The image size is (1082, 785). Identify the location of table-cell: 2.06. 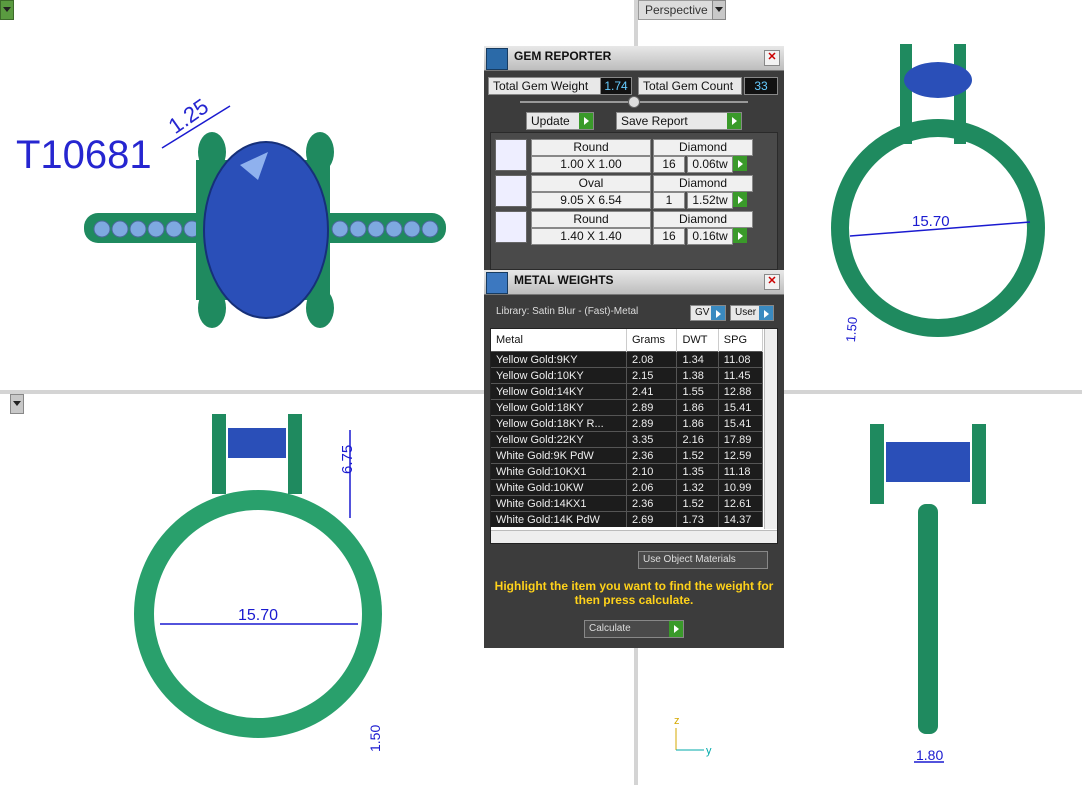
(652, 487).